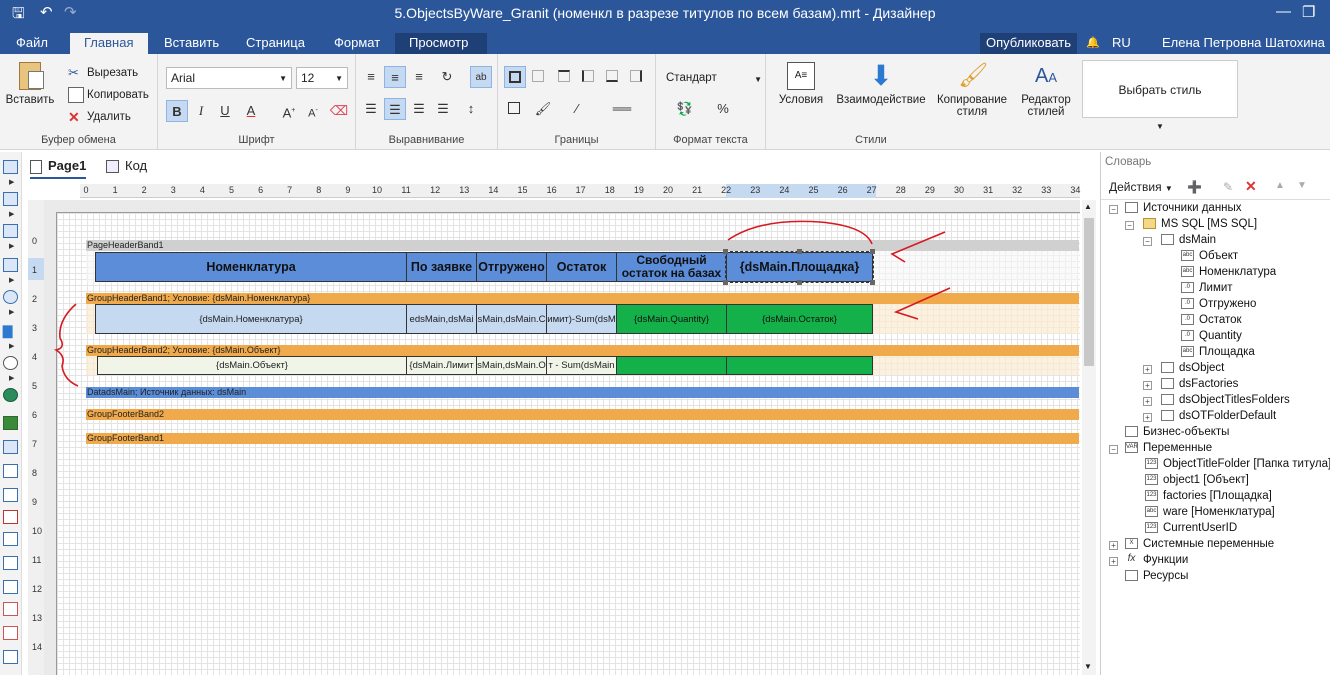 The image size is (1330, 675). I want to click on tree-dsmain-label: dsMain, so click(1198, 240).